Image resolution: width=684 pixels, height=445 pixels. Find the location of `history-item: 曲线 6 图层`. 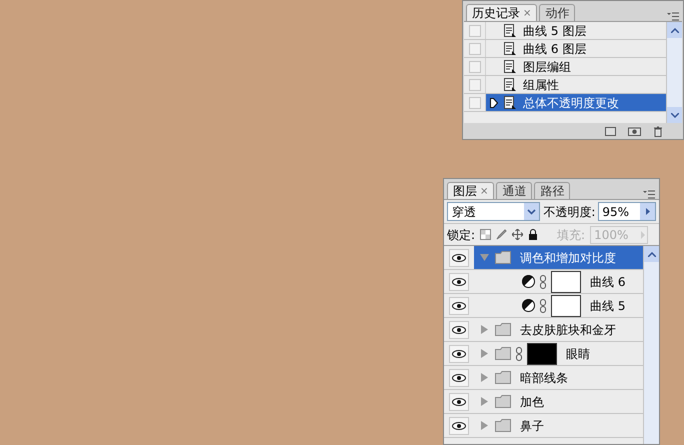

history-item: 曲线 6 图层 is located at coordinates (576, 48).